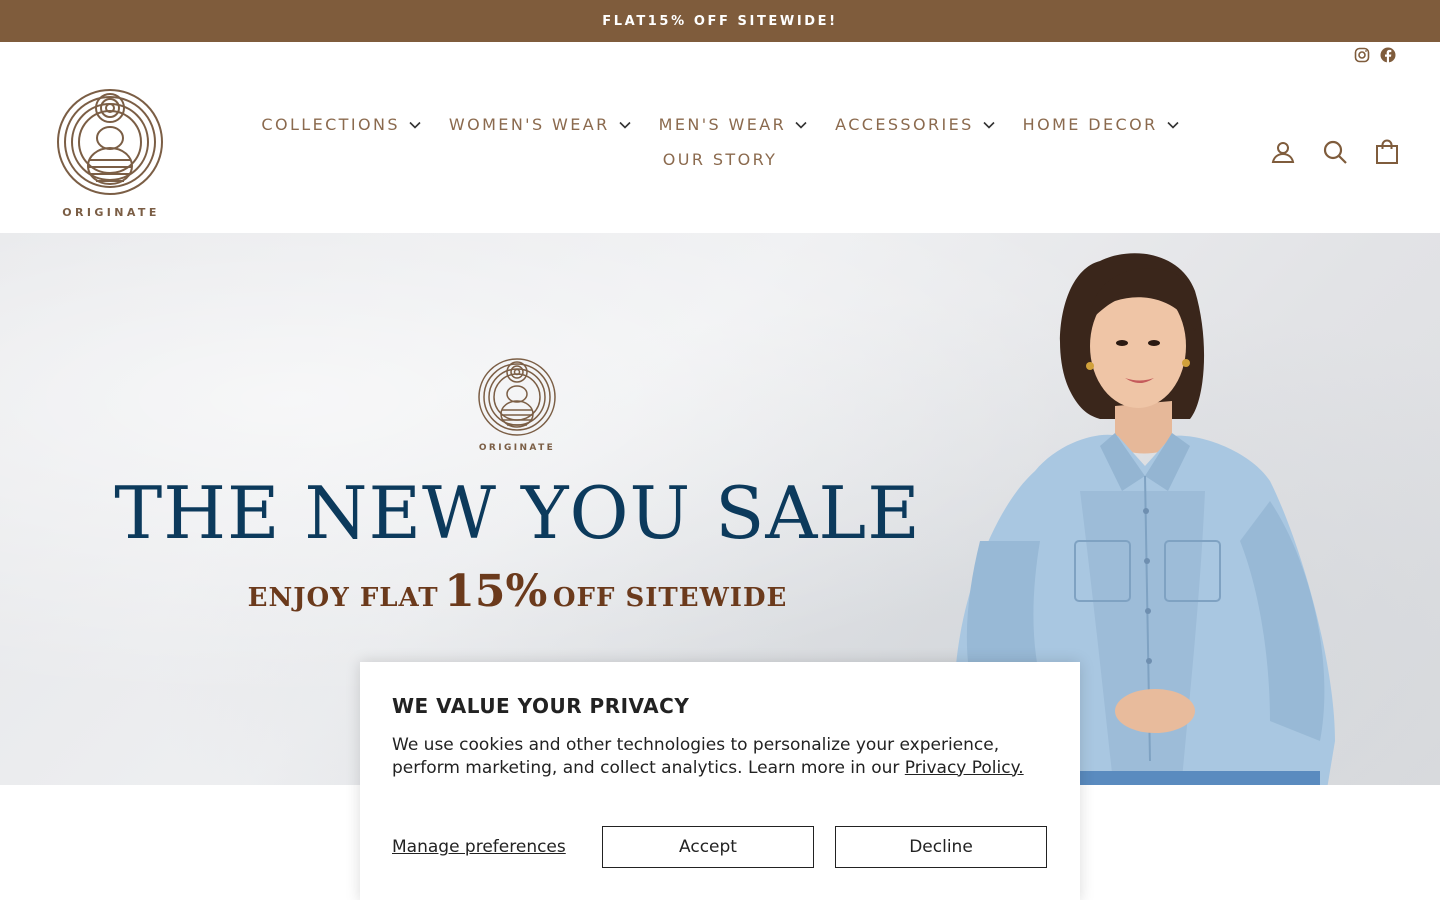 Image resolution: width=1440 pixels, height=900 pixels. Describe the element at coordinates (517, 513) in the screenshot. I see `hero-title: THE NEW YOU SALE` at that location.